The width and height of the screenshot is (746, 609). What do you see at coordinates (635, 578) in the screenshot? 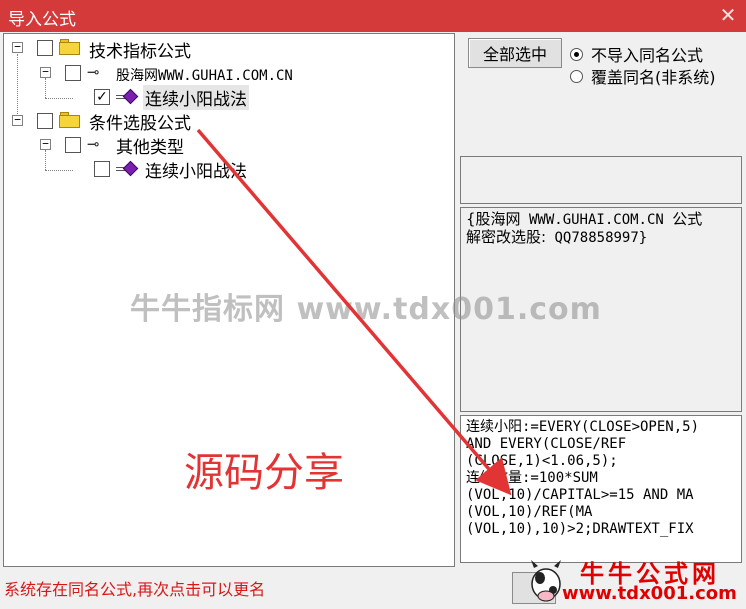
I see `site-logo: 牛牛公式网 www.tdx001.com` at bounding box center [635, 578].